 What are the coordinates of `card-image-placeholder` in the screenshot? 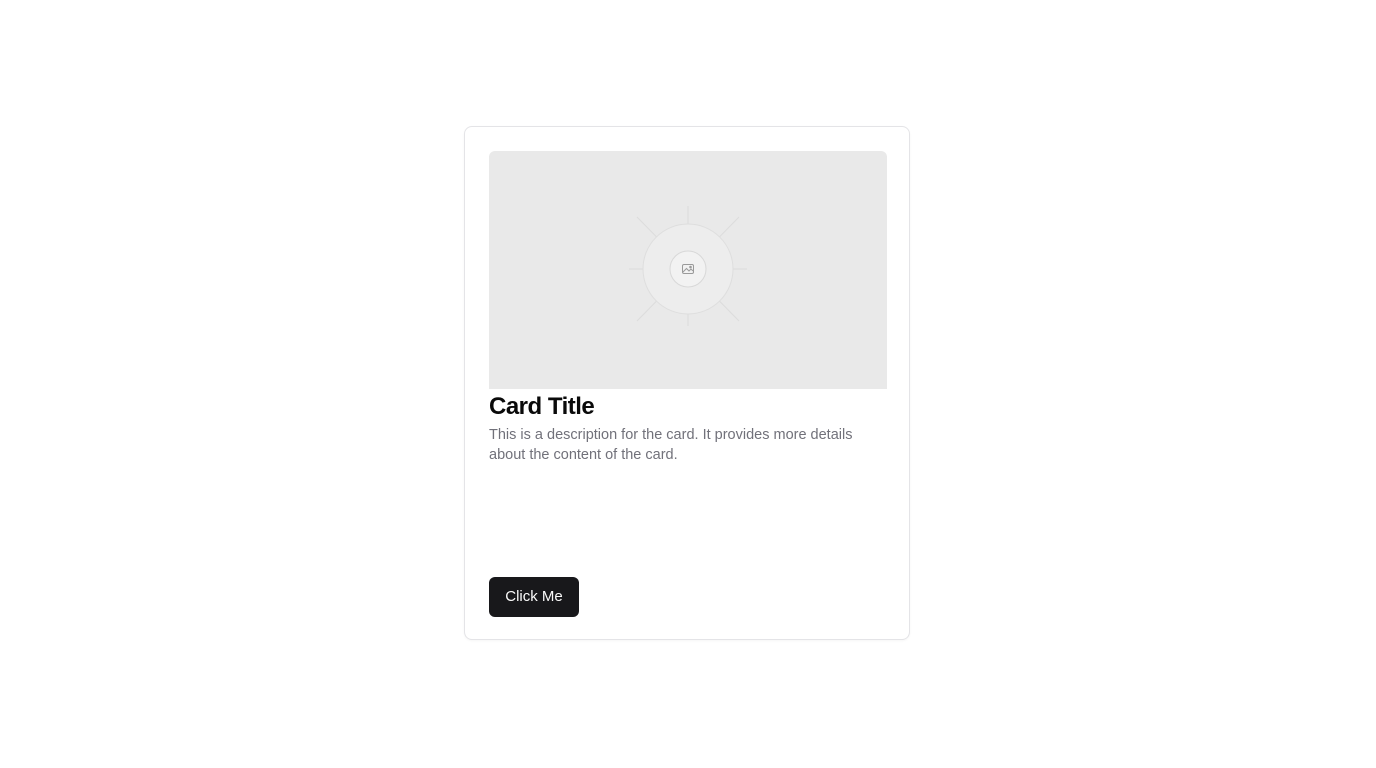 It's located at (688, 270).